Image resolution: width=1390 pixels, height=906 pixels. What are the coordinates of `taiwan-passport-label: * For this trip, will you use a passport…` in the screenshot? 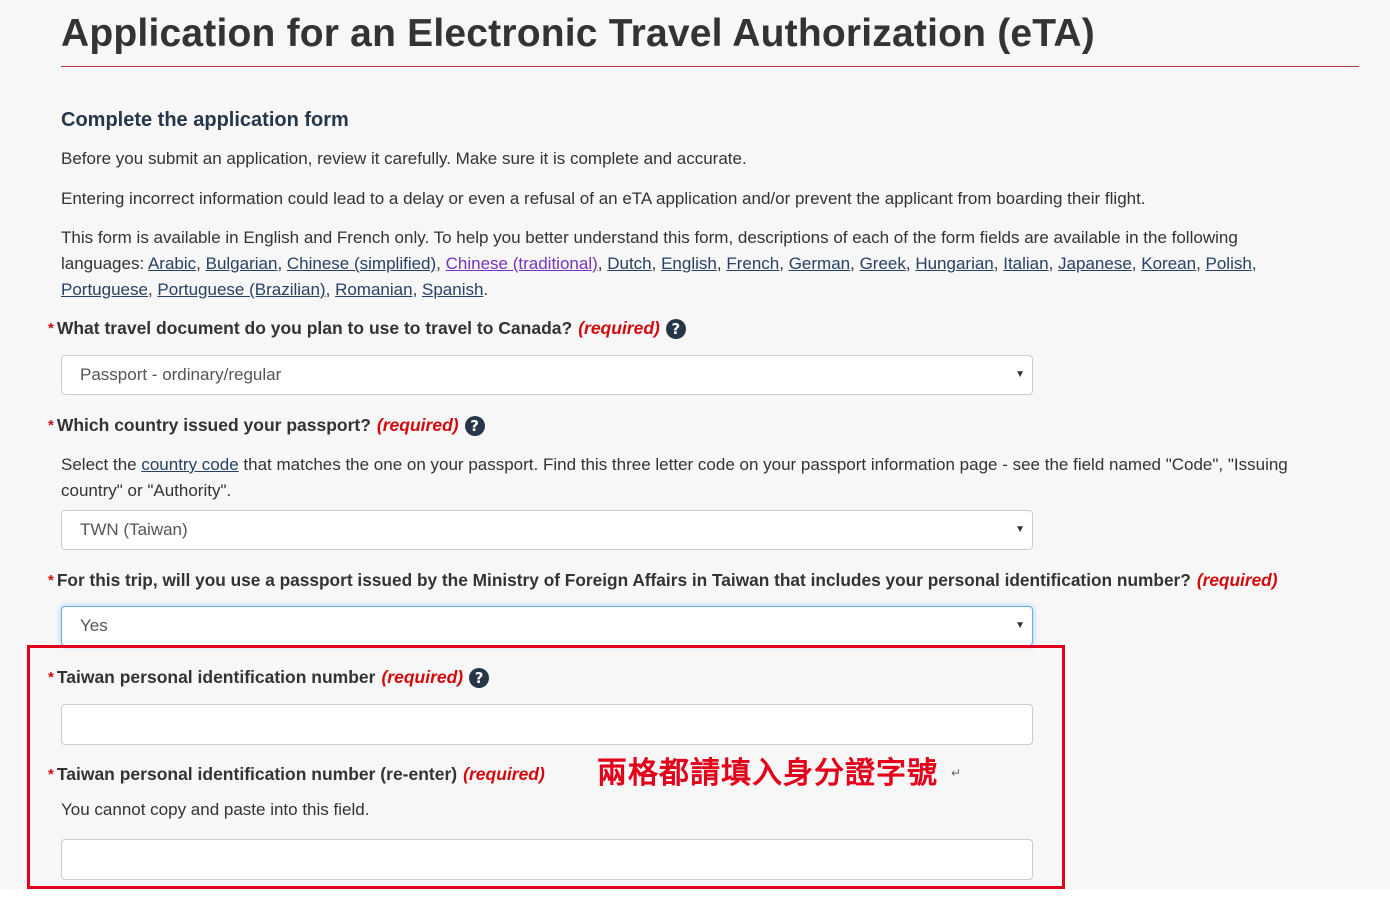 It's located at (663, 580).